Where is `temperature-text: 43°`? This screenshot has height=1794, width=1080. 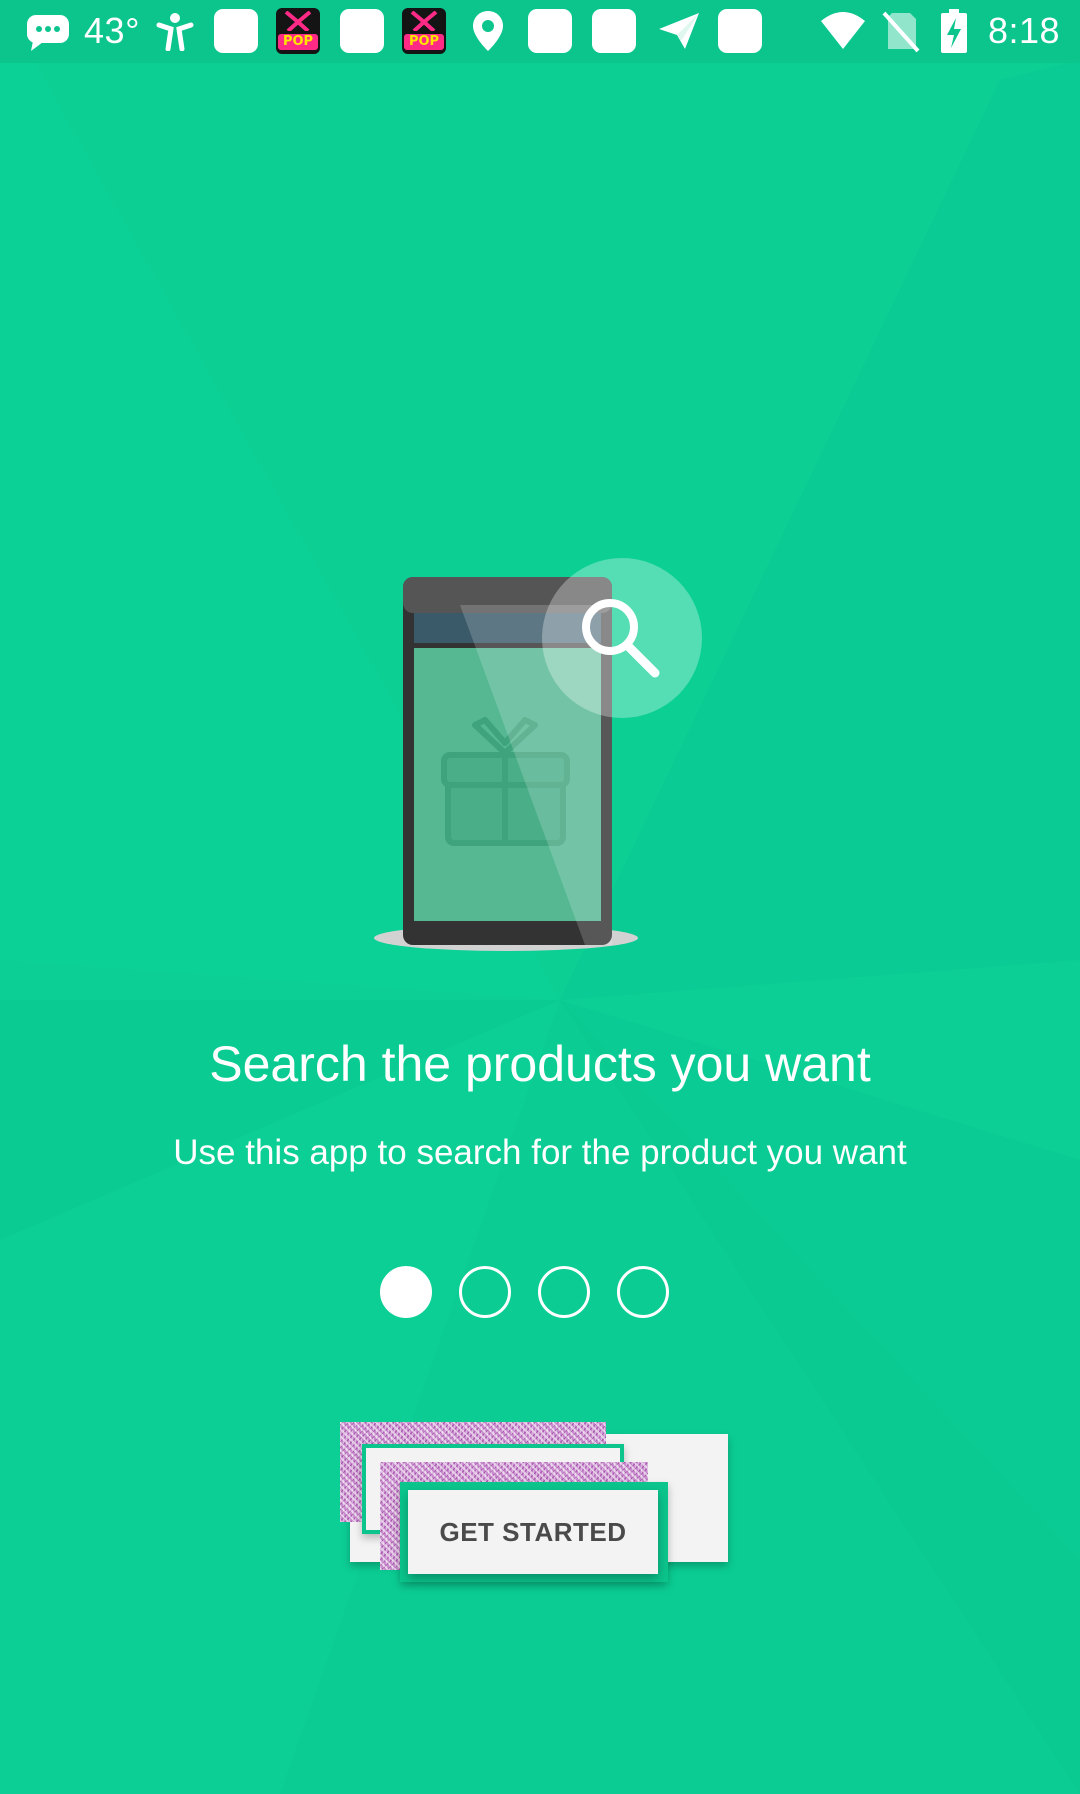 temperature-text: 43° is located at coordinates (112, 30).